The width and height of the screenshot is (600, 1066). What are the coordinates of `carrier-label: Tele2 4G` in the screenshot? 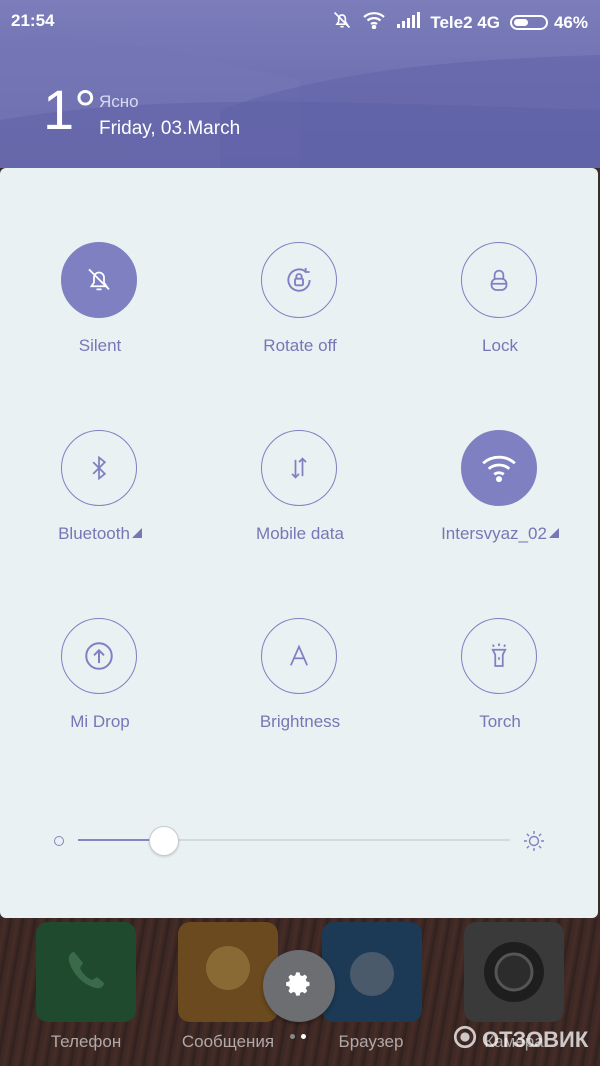 It's located at (465, 22).